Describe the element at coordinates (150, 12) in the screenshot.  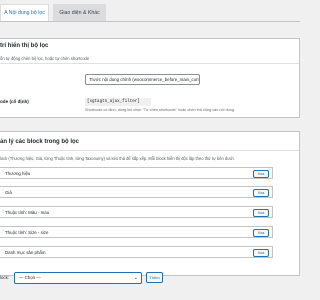
I see `settings-tabs: A Nội dung bộ lọc Giao diện & Khác` at that location.